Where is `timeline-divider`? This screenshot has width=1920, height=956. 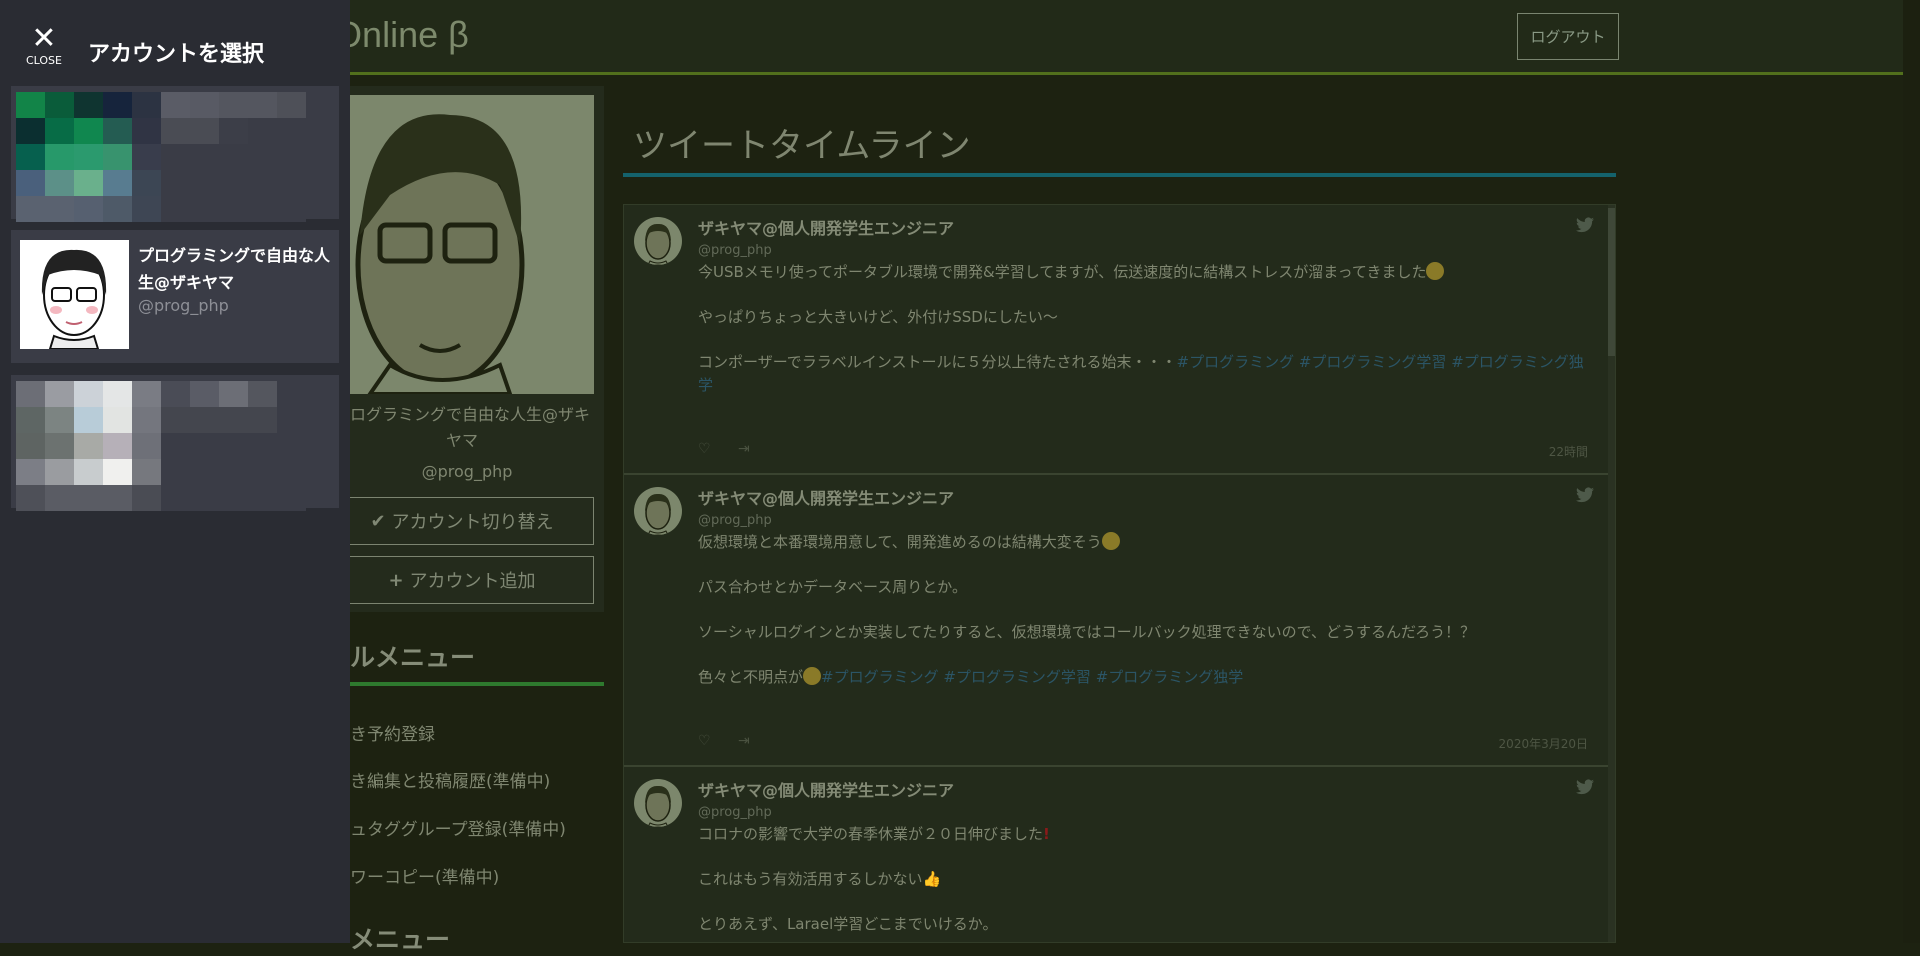
timeline-divider is located at coordinates (1119, 175).